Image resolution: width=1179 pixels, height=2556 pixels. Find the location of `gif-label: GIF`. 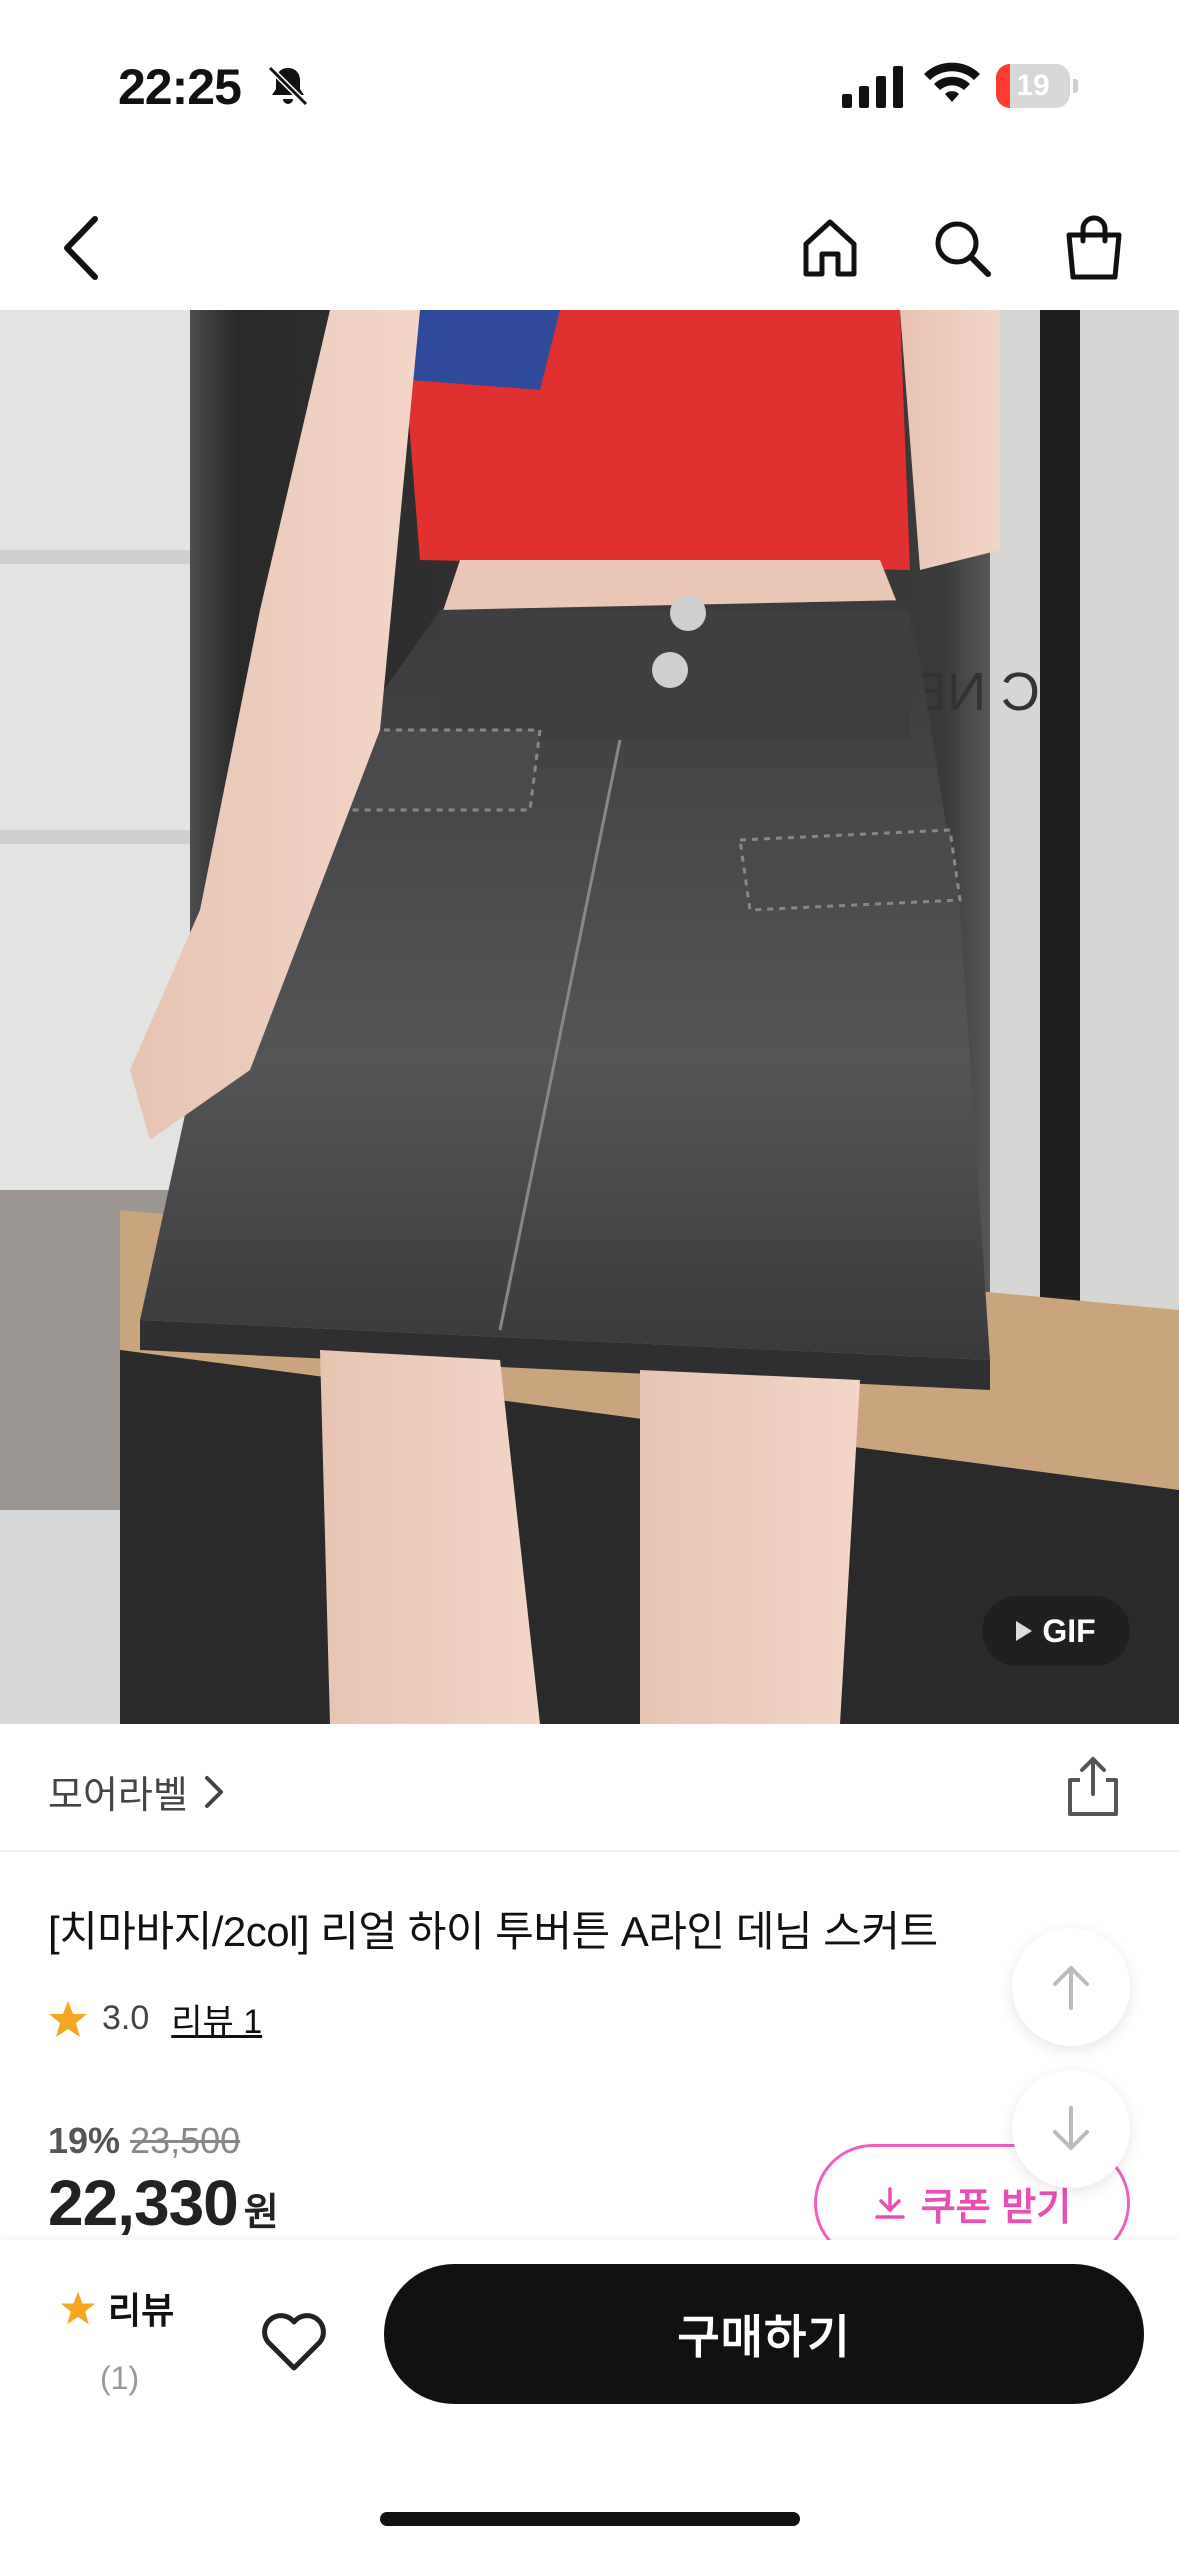

gif-label: GIF is located at coordinates (1069, 1630).